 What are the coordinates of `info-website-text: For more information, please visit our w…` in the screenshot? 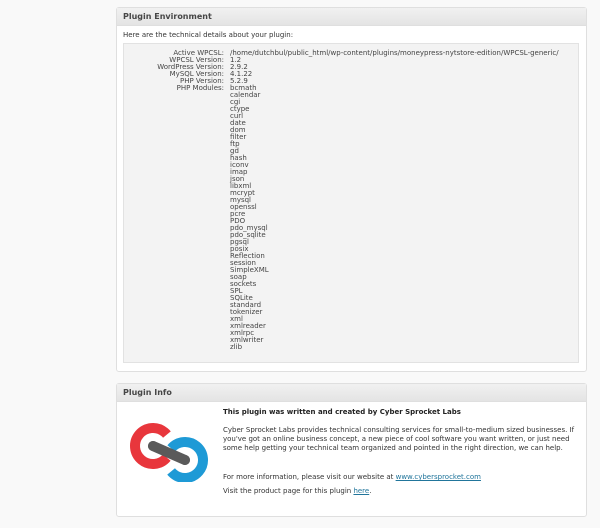 It's located at (309, 477).